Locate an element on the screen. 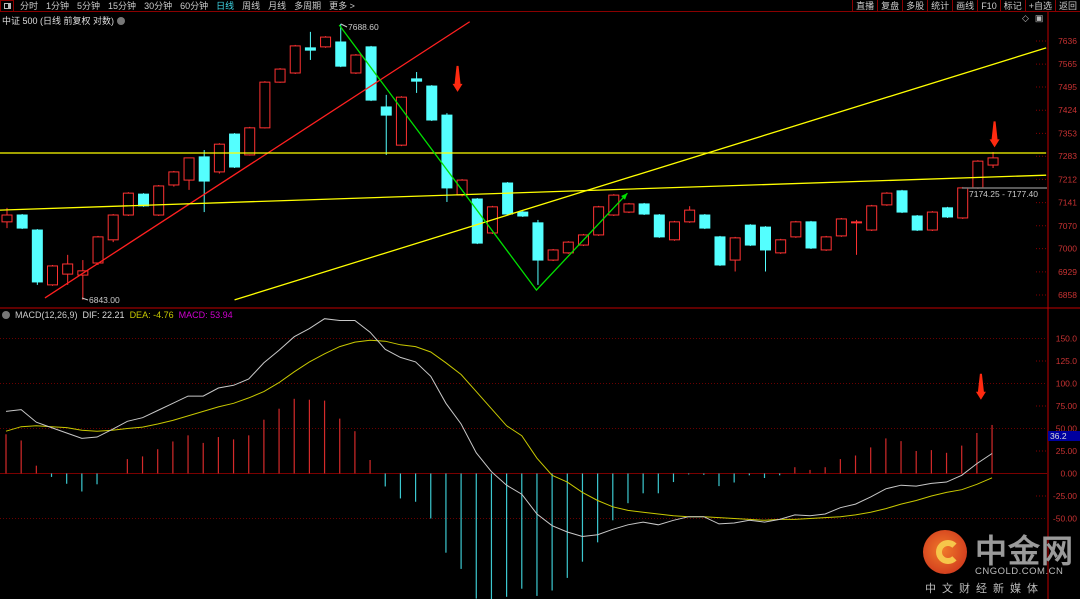 Image resolution: width=1080 pixels, height=599 pixels. macd-settings-icon is located at coordinates (6, 315).